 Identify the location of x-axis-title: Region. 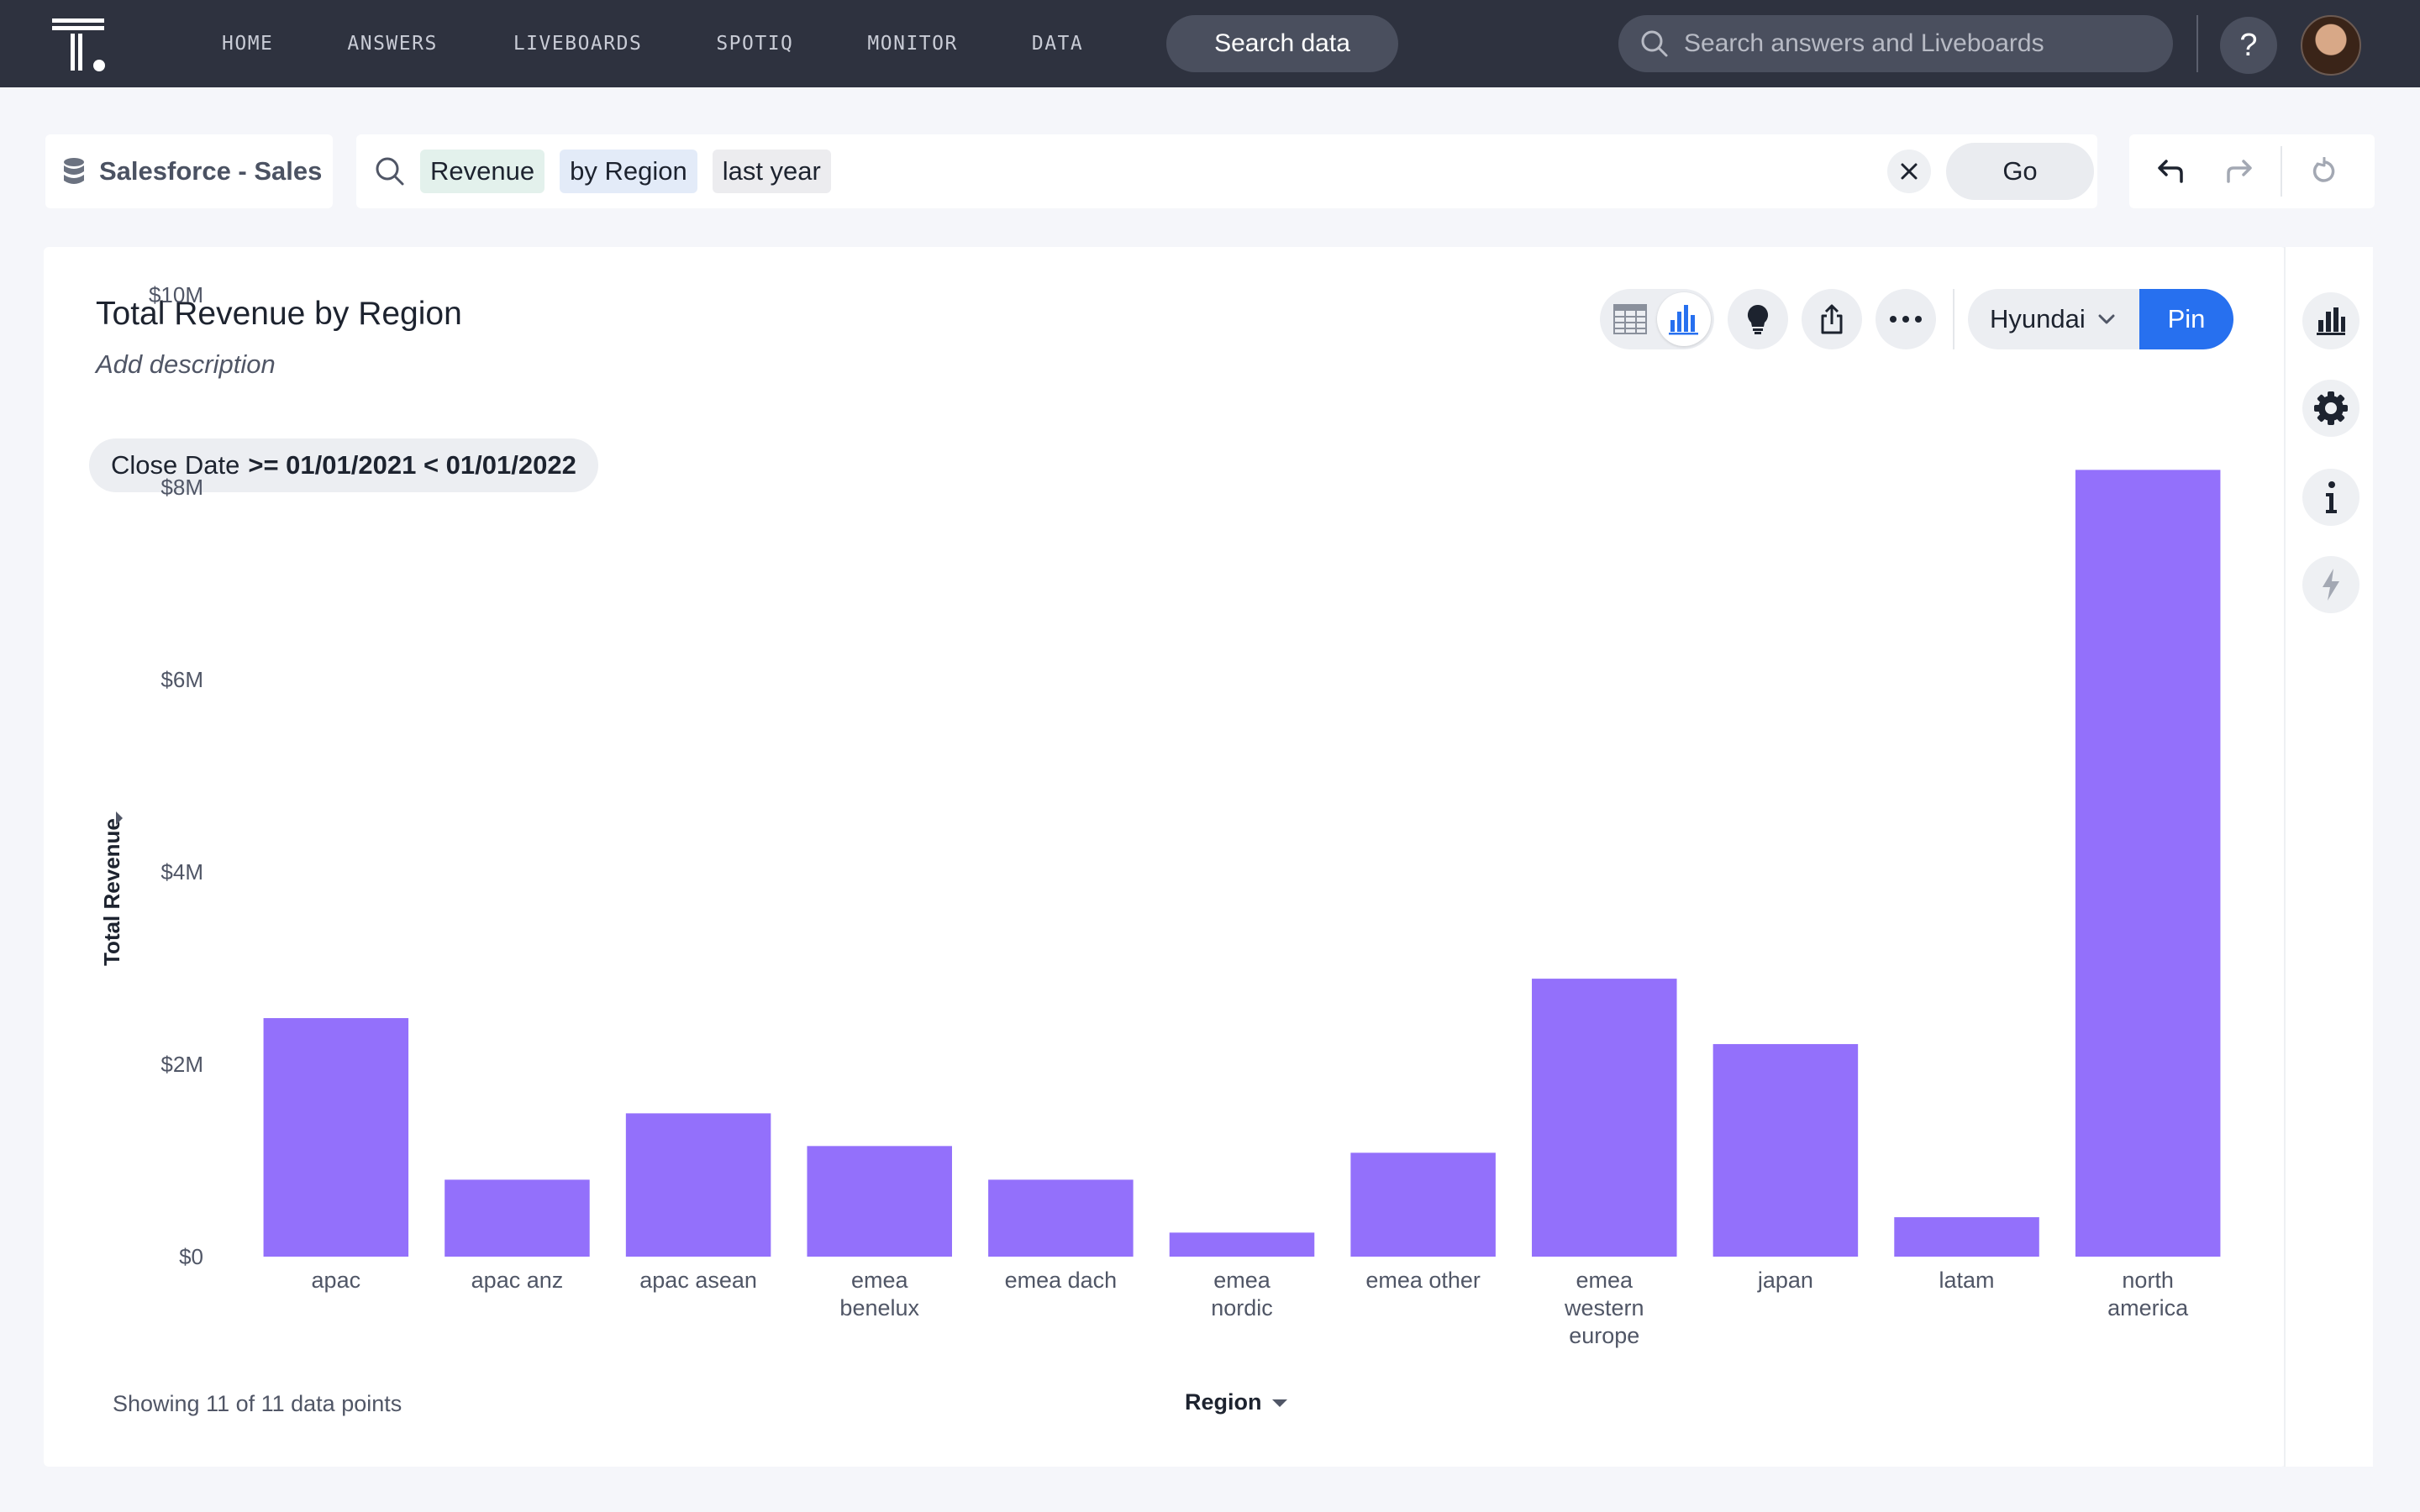
(1237, 1402).